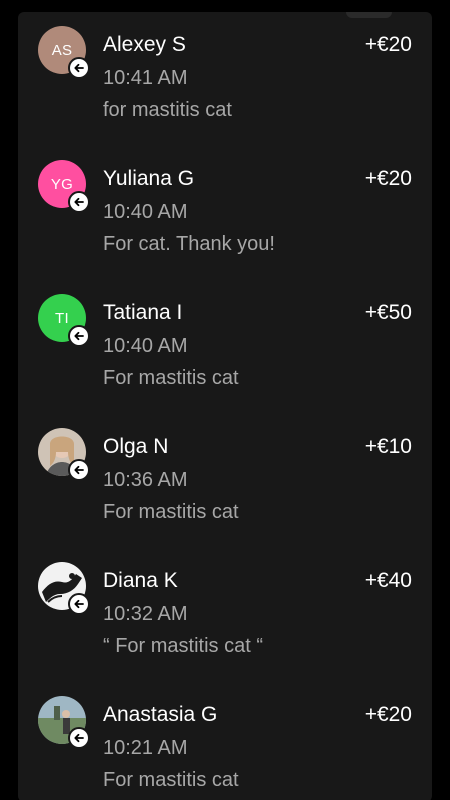  What do you see at coordinates (64, 52) in the screenshot?
I see `avatar: AS` at bounding box center [64, 52].